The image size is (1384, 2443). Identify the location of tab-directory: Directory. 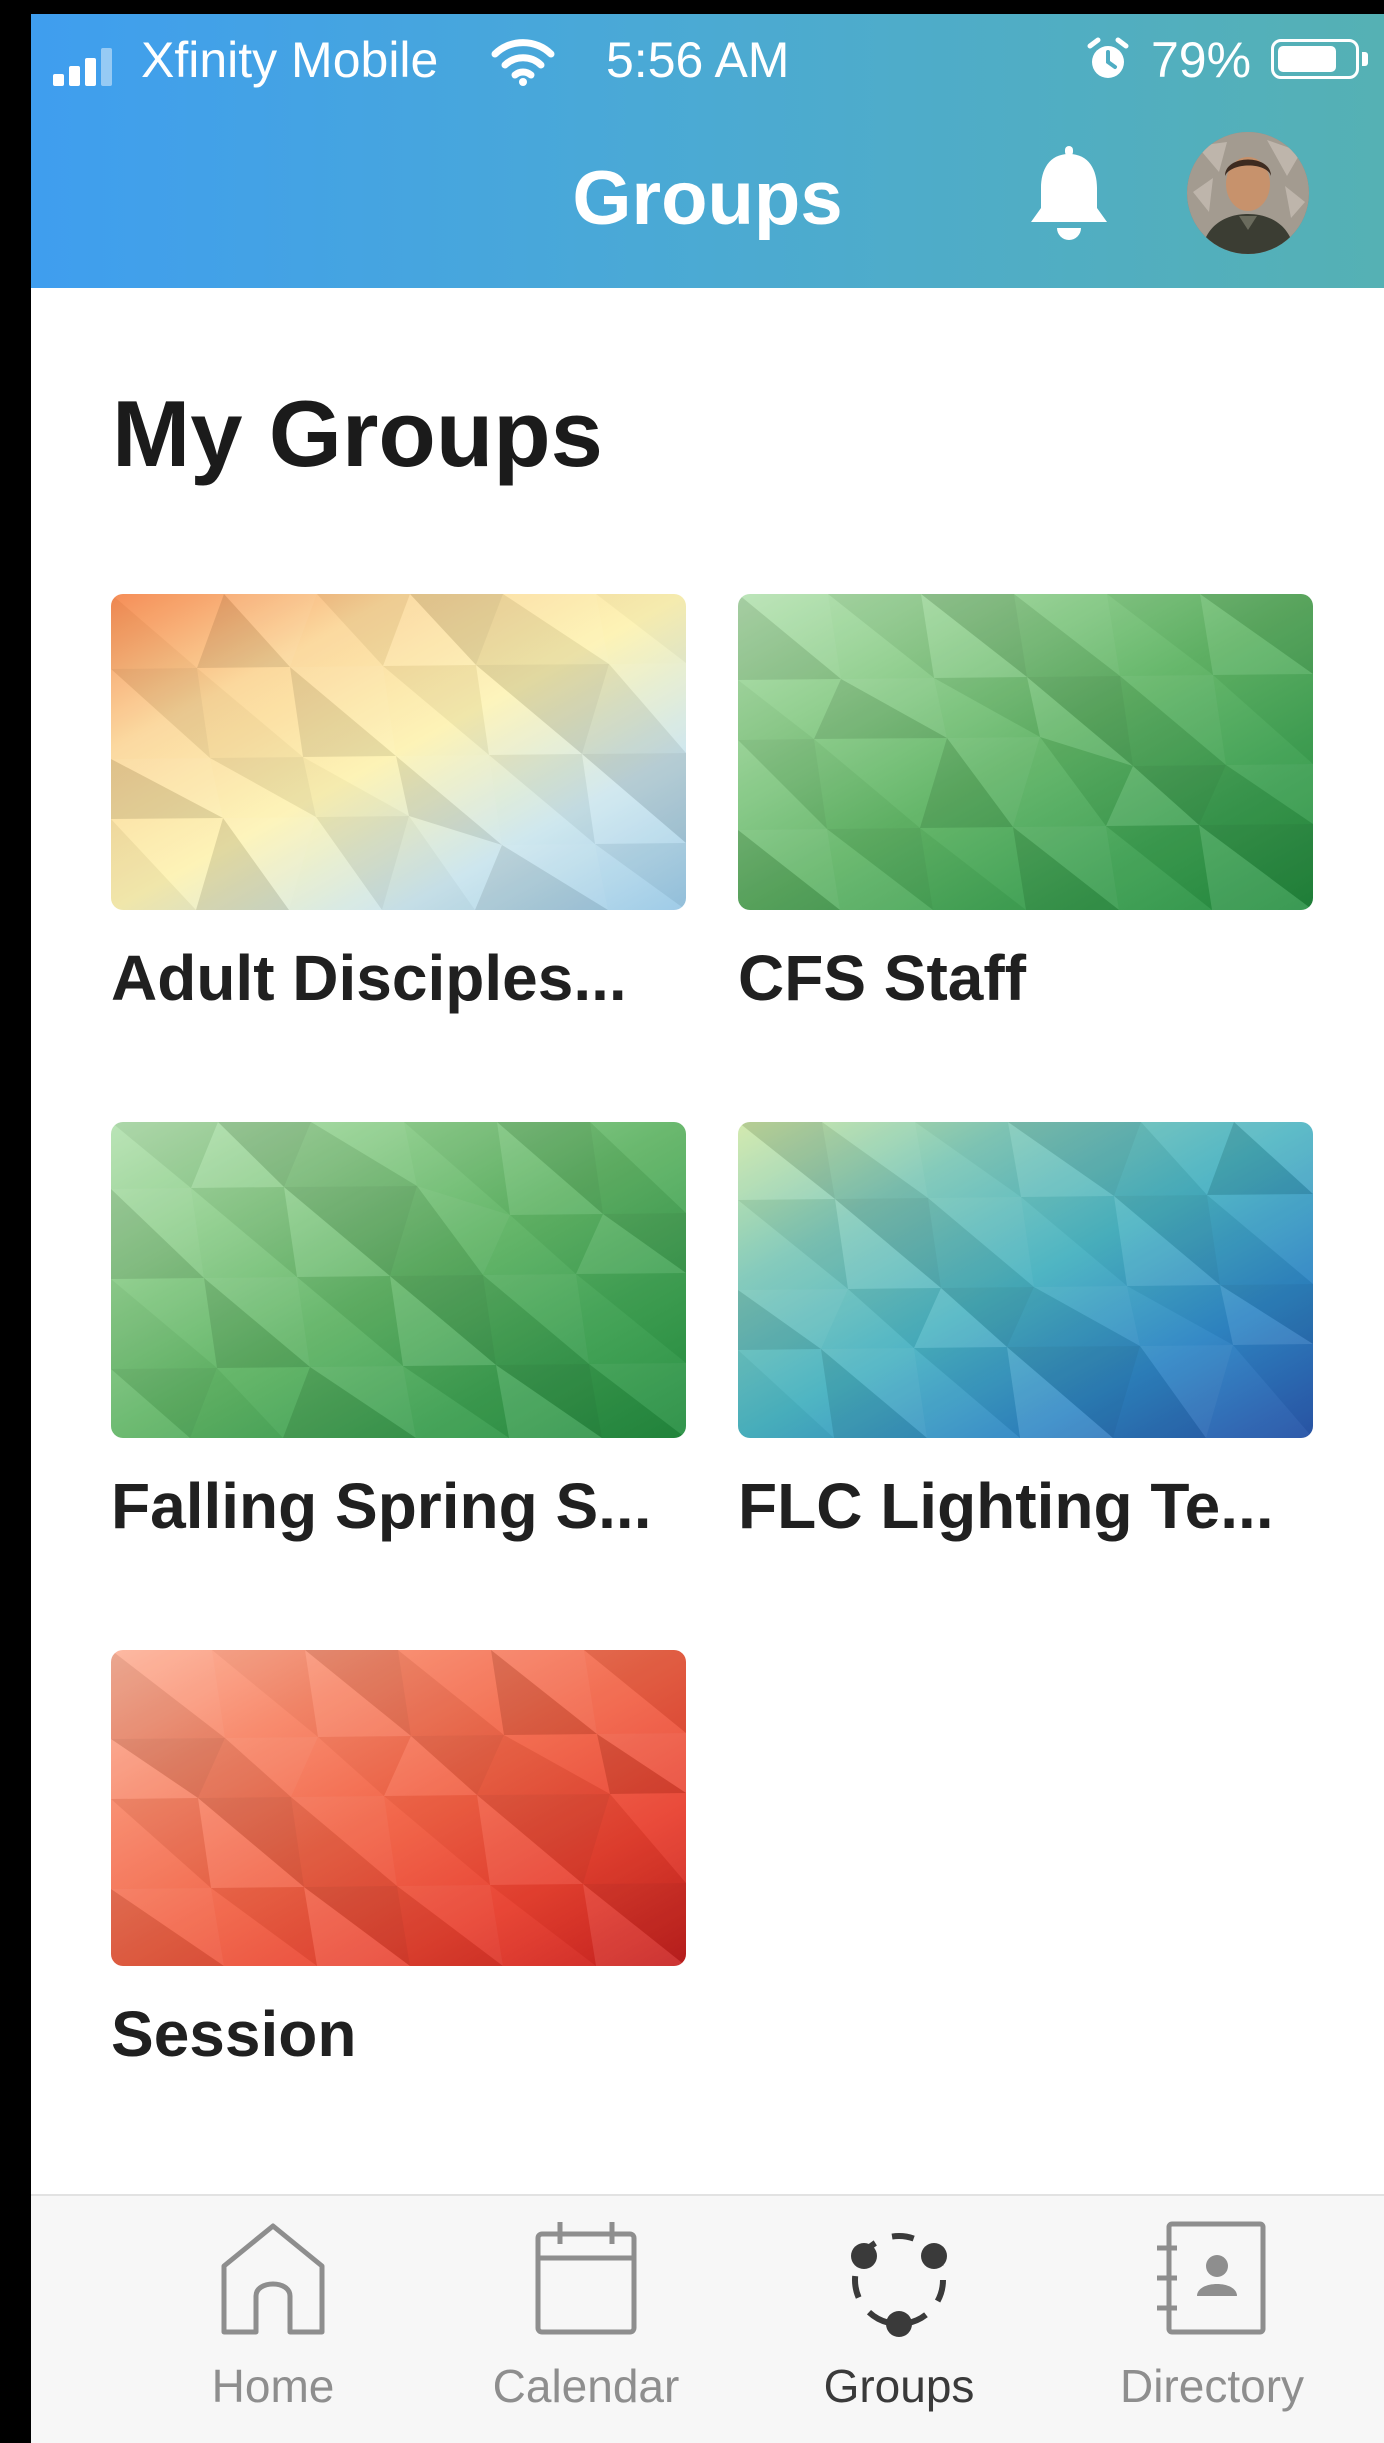
(1212, 2319).